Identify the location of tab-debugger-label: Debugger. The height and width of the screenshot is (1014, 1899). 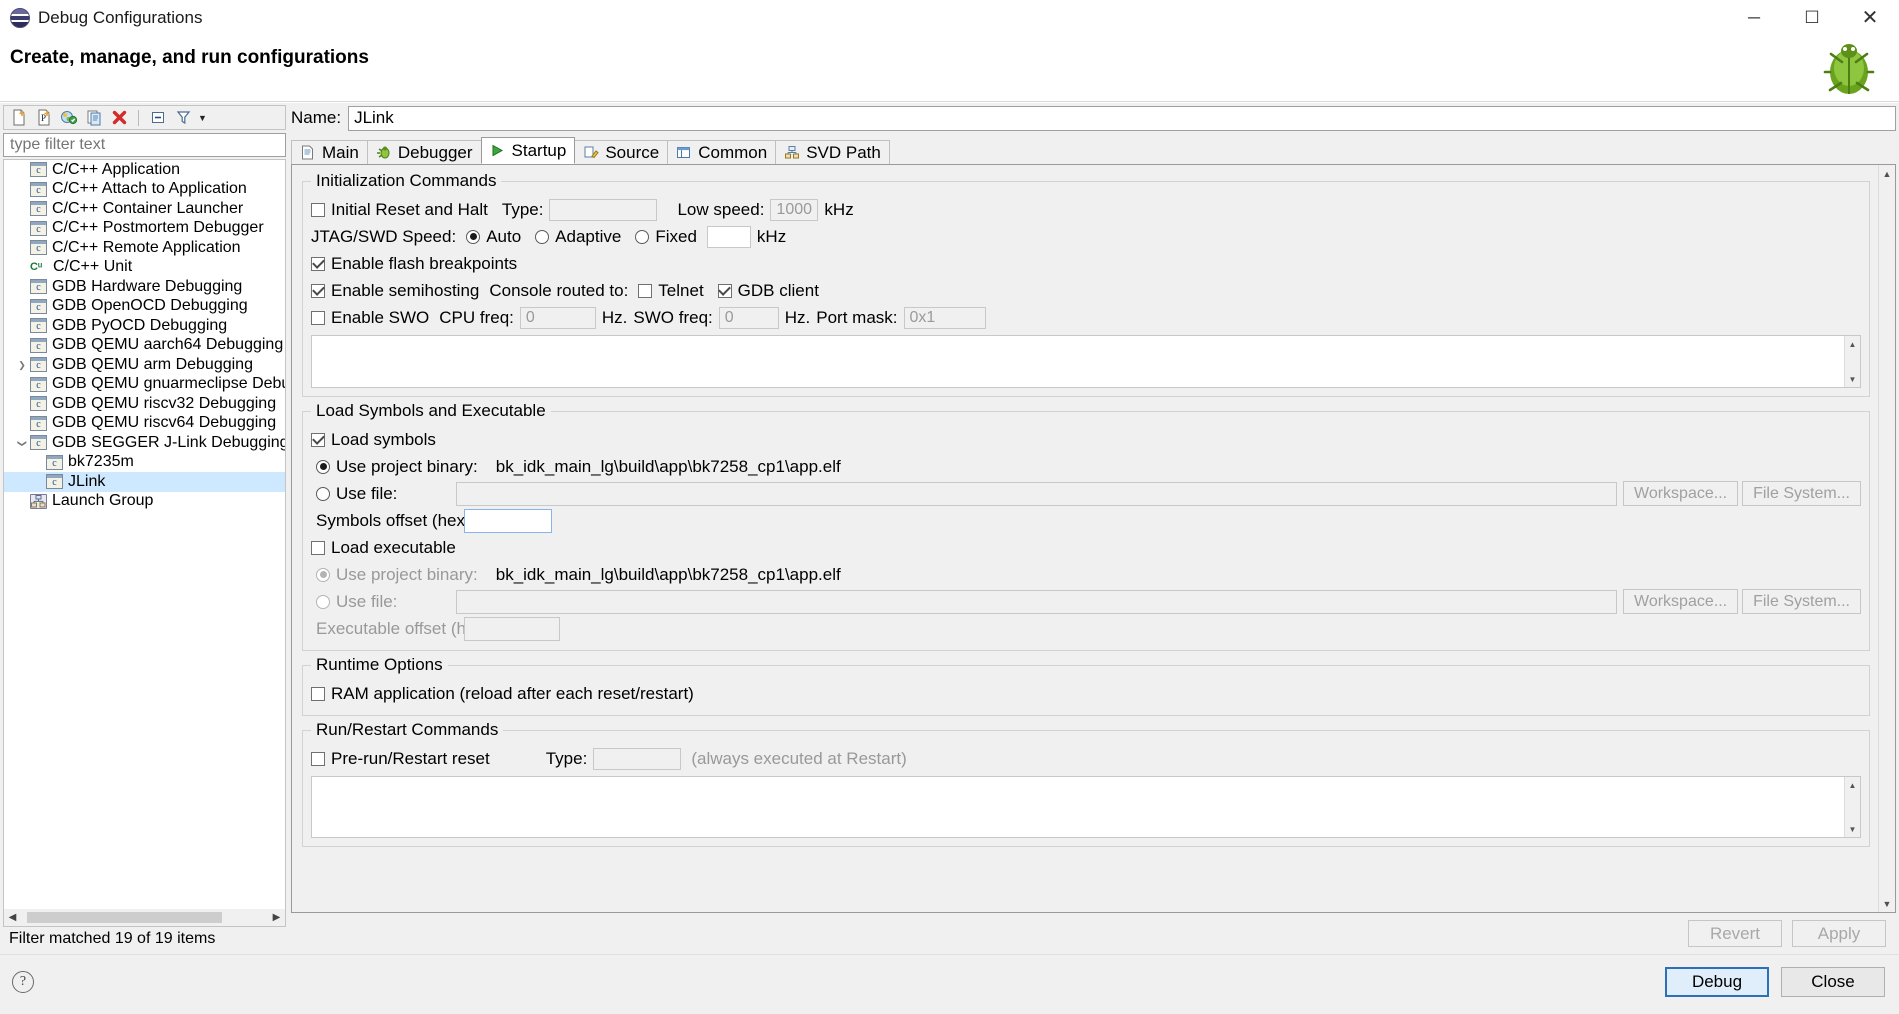
(435, 152).